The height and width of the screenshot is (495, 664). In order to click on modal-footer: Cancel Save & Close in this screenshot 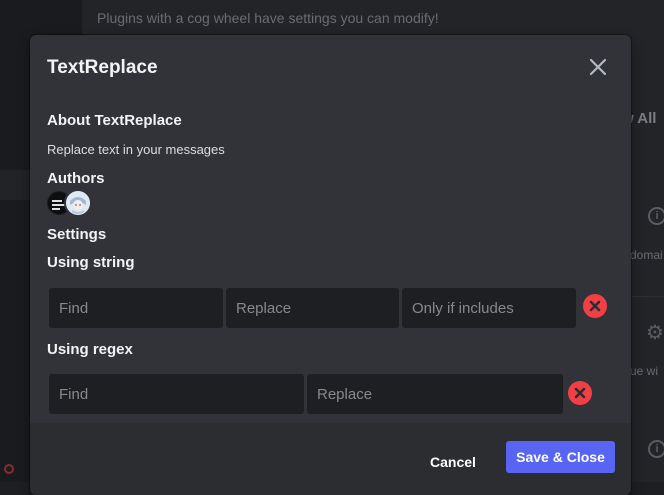, I will do `click(330, 459)`.